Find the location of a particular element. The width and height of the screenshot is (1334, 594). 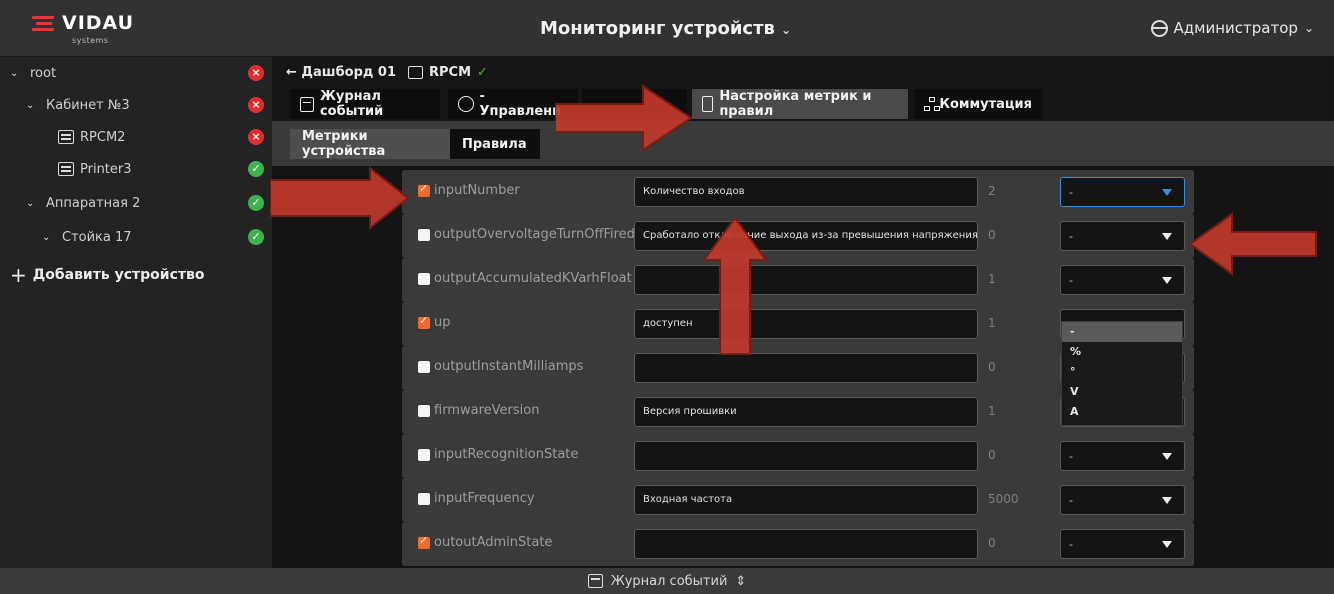

chevron-down-icon: ⌄ is located at coordinates (785, 30).